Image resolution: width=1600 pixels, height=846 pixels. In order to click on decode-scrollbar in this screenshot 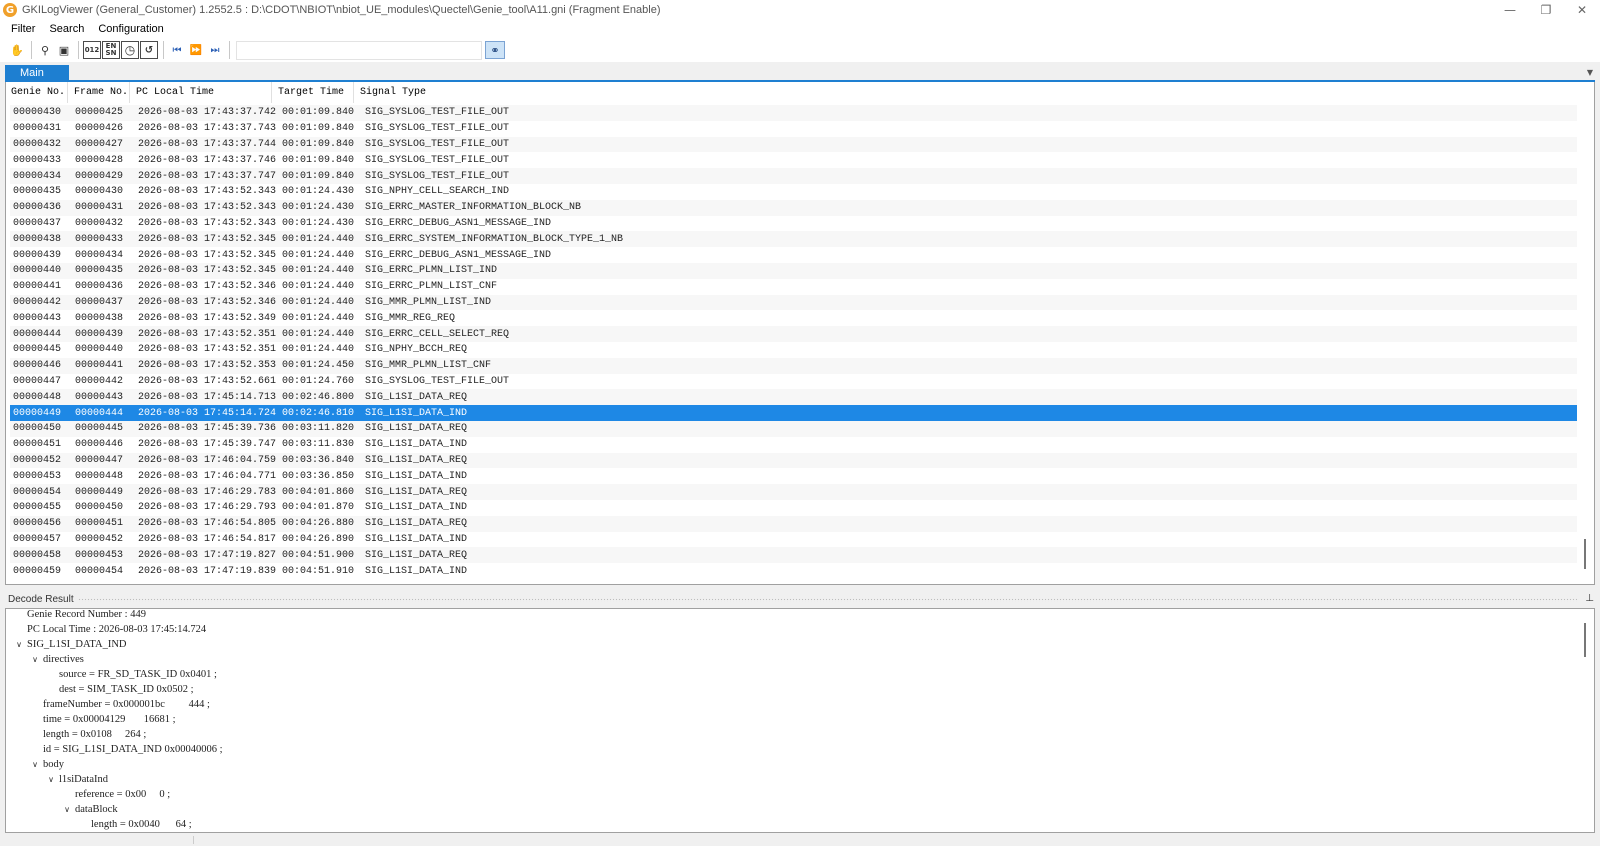, I will do `click(1585, 720)`.